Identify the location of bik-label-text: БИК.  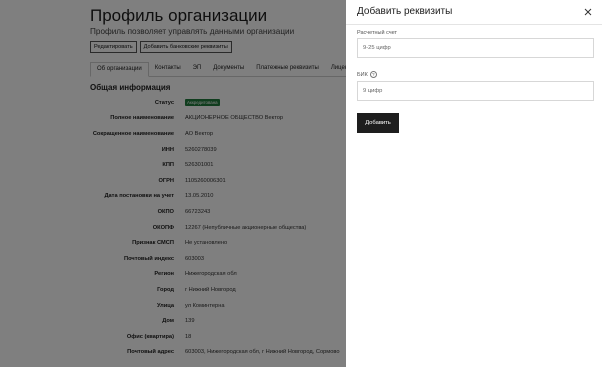
(362, 74).